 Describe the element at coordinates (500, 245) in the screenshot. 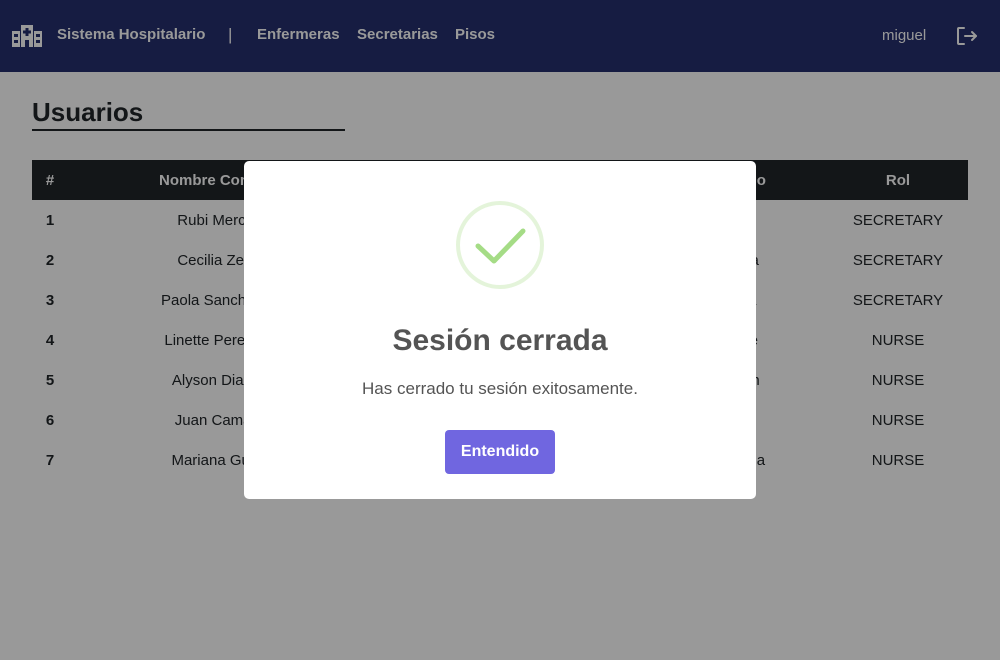

I see `success-check-icon` at that location.